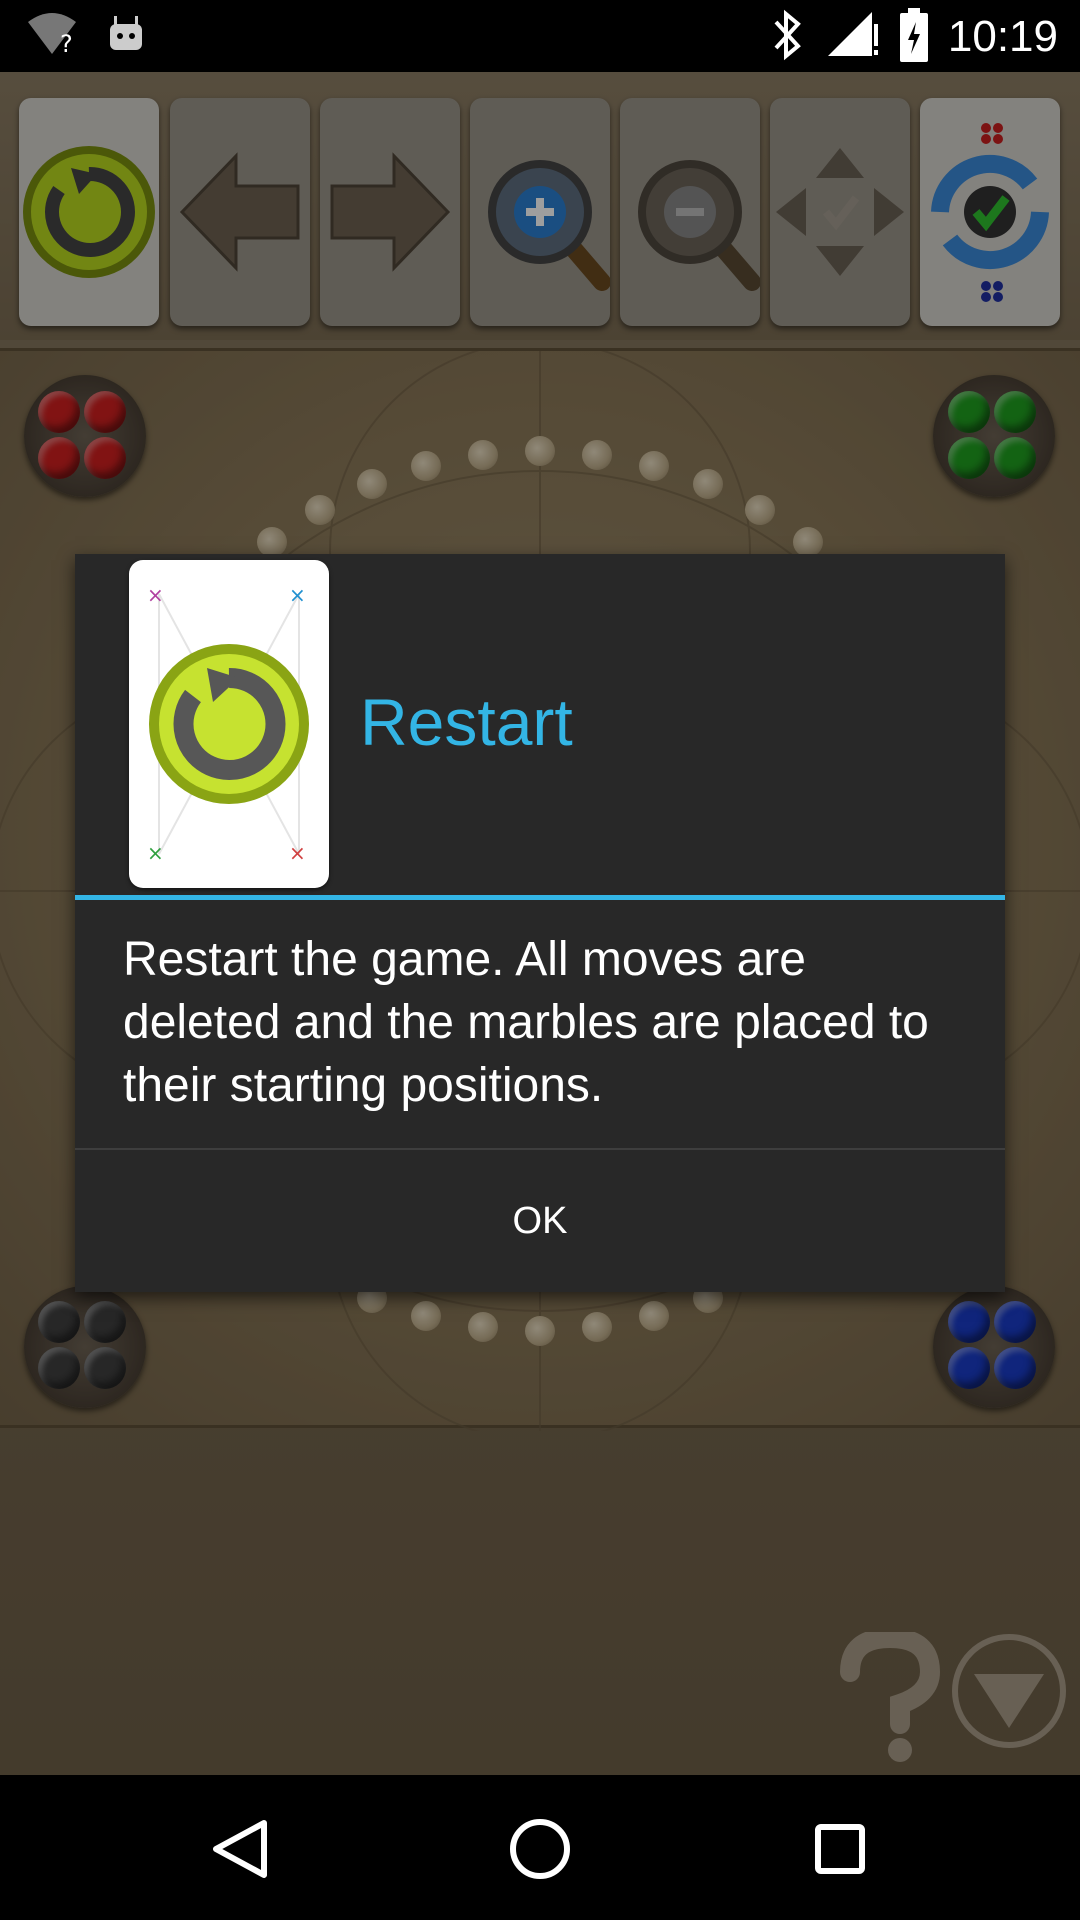 The image size is (1080, 1920). I want to click on home-button, so click(540, 1847).